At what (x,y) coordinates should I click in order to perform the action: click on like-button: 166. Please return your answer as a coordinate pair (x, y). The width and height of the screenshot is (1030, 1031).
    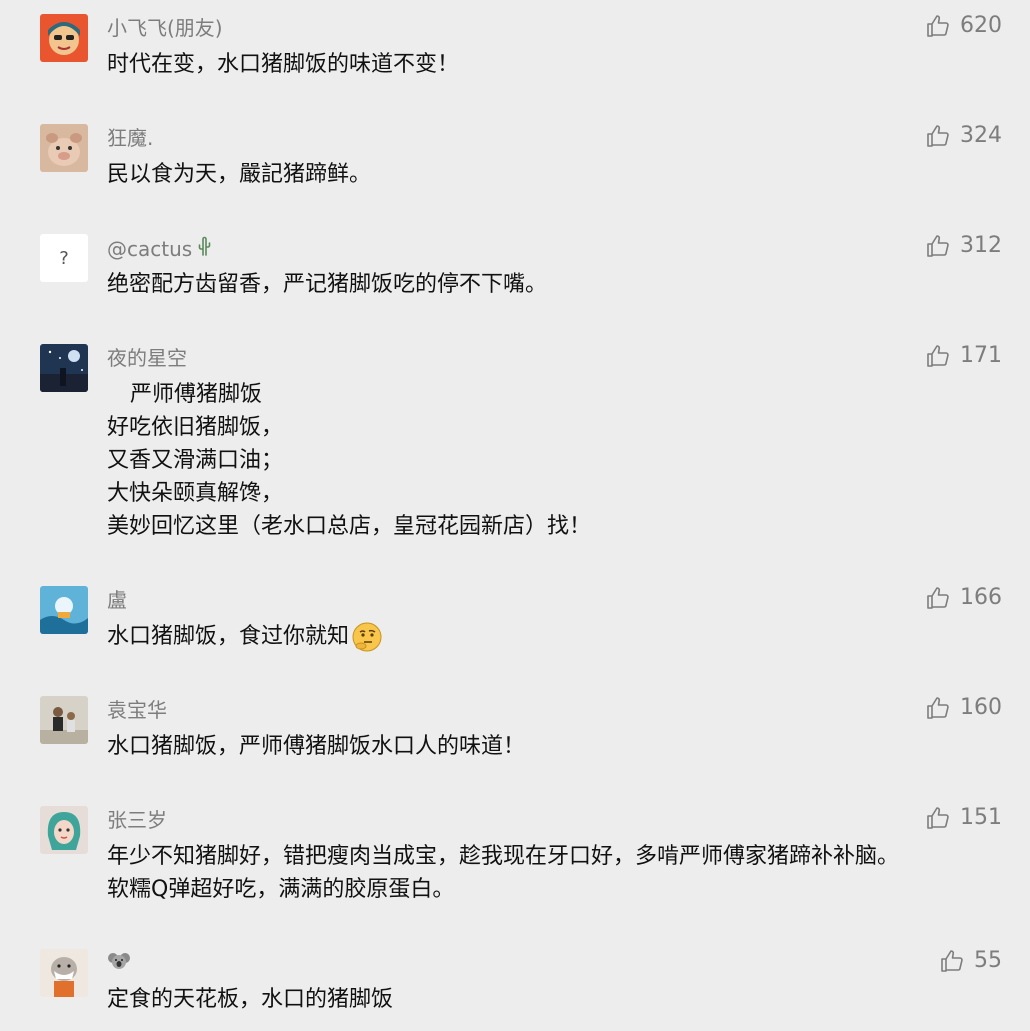
    Looking at the image, I should click on (964, 598).